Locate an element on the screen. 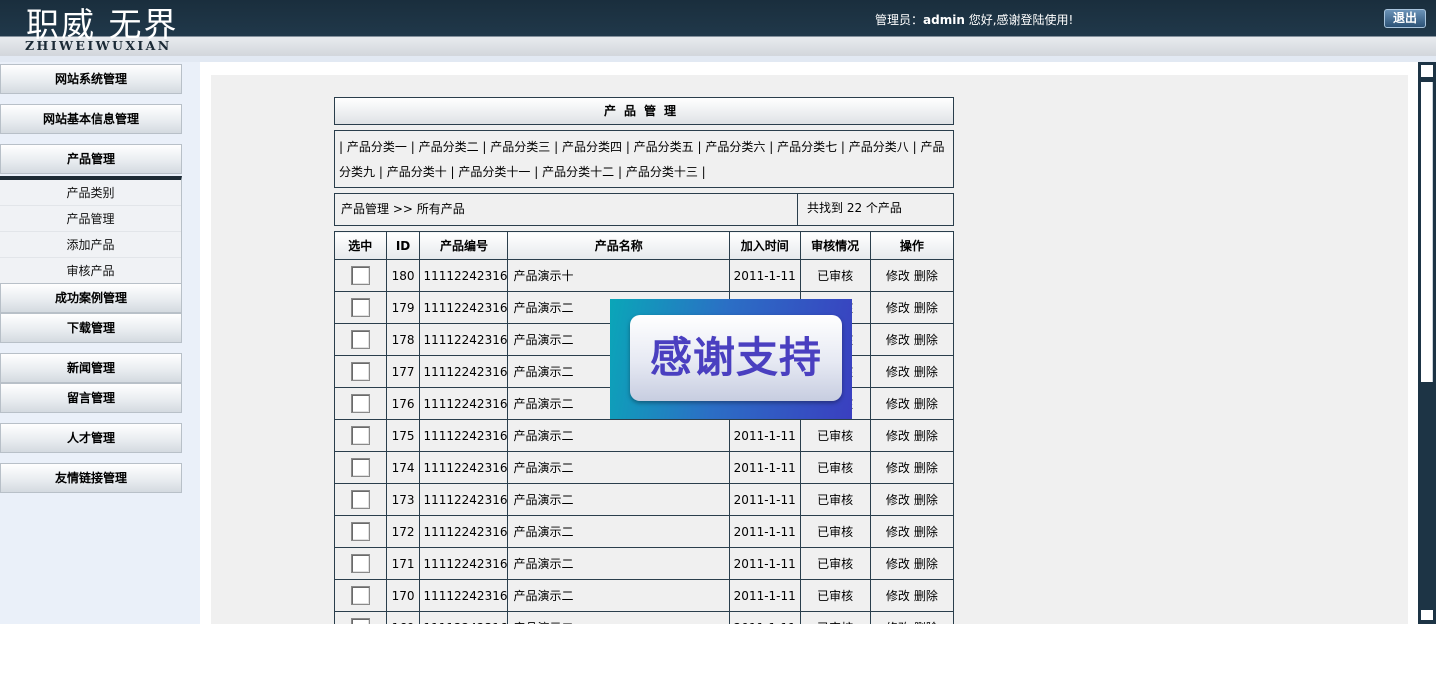 The image size is (1436, 698). table-row: 170 11112242316 产品演示二 2011-1-11 已审核 修改 删除 is located at coordinates (644, 595).